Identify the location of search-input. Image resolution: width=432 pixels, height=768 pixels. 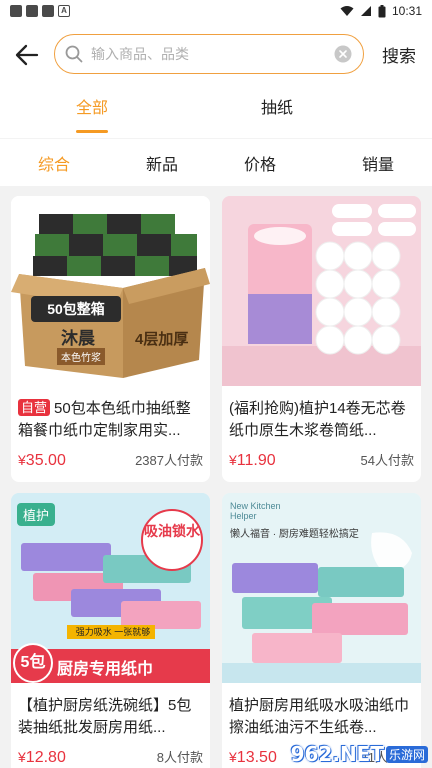
(212, 54).